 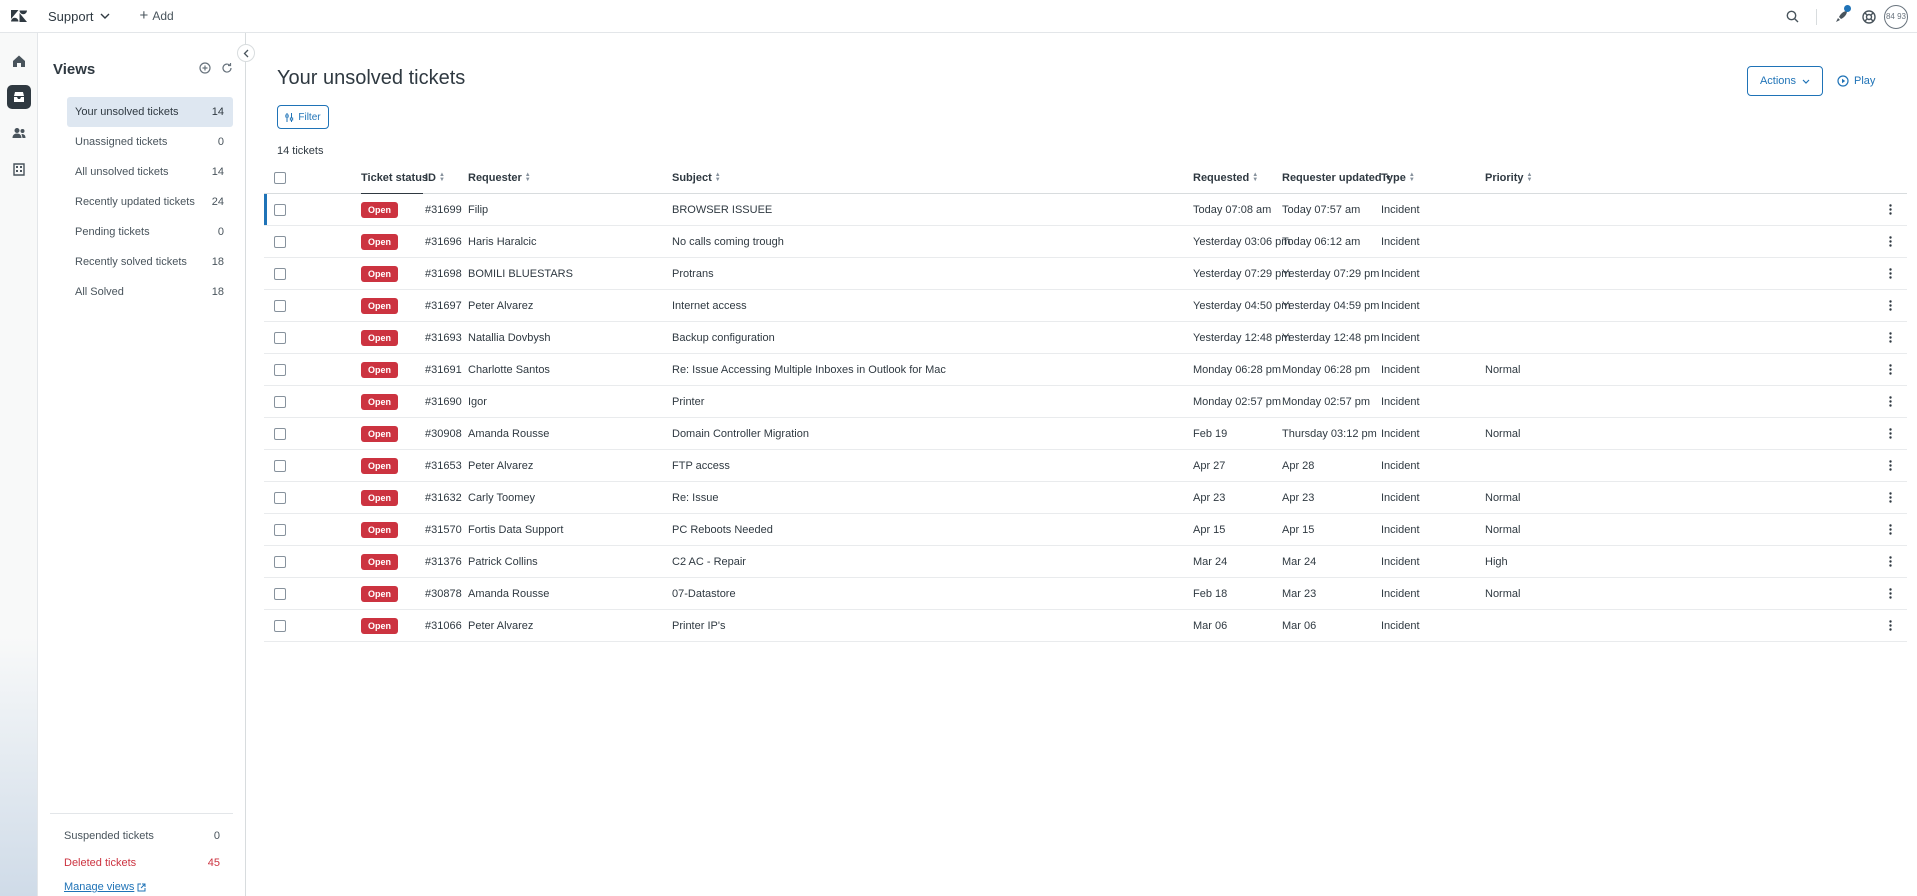 I want to click on column-header-requester: Requester ▲ ▼, so click(x=499, y=178).